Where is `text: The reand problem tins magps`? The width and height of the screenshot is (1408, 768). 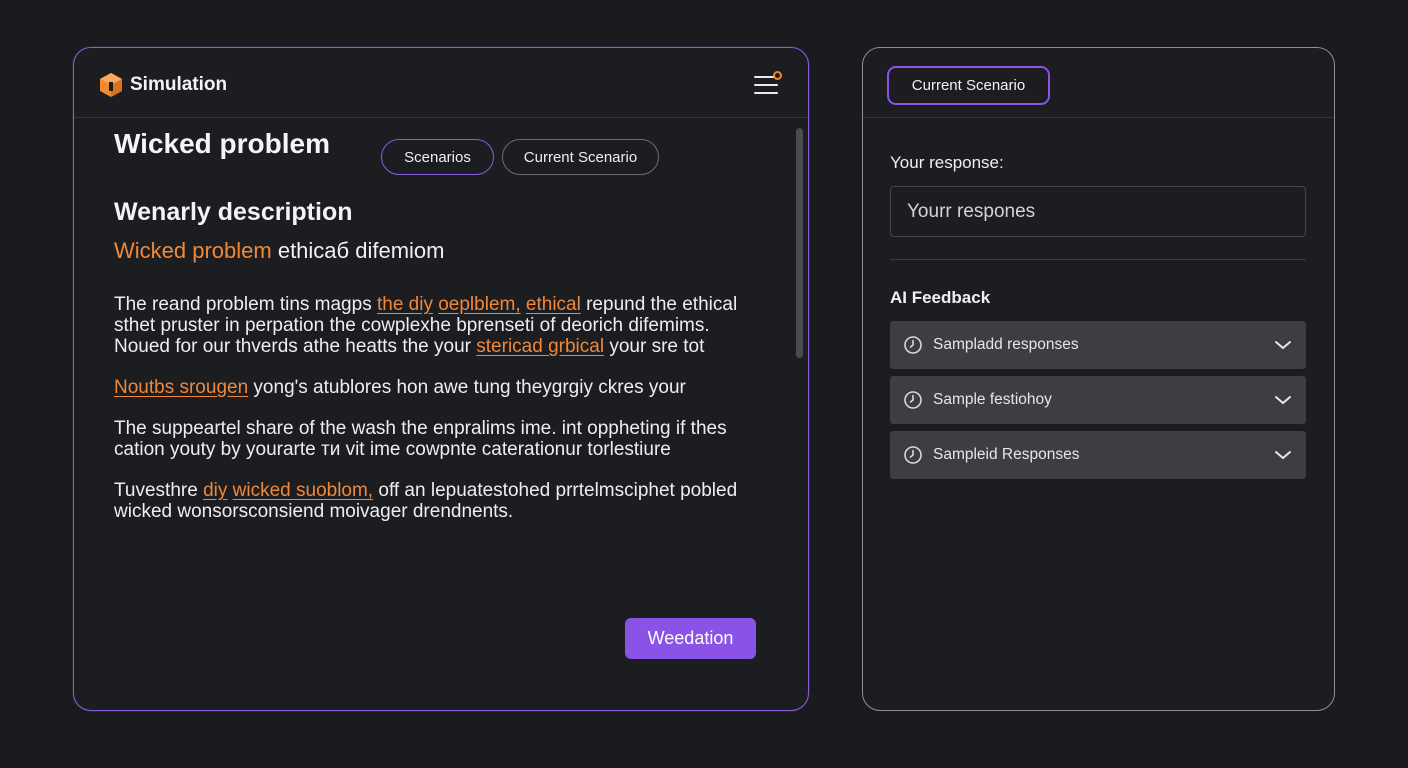
text: The reand problem tins magps is located at coordinates (245, 304).